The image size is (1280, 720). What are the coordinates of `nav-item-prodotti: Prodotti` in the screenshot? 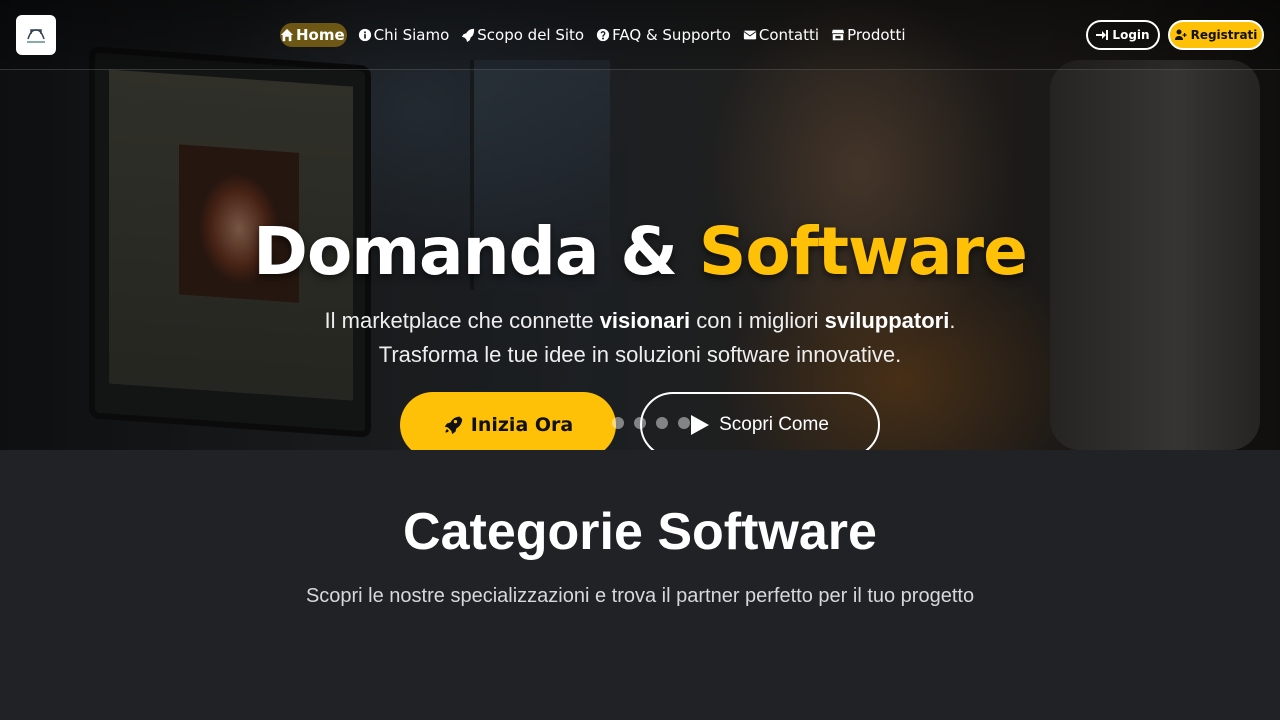 It's located at (868, 35).